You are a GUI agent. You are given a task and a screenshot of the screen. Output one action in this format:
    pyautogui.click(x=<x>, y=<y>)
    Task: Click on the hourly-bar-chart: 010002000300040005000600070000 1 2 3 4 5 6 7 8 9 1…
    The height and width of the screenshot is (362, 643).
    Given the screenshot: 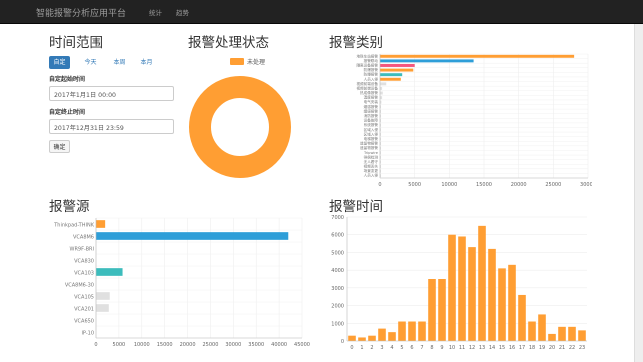 What is the action you would take?
    pyautogui.click(x=459, y=283)
    